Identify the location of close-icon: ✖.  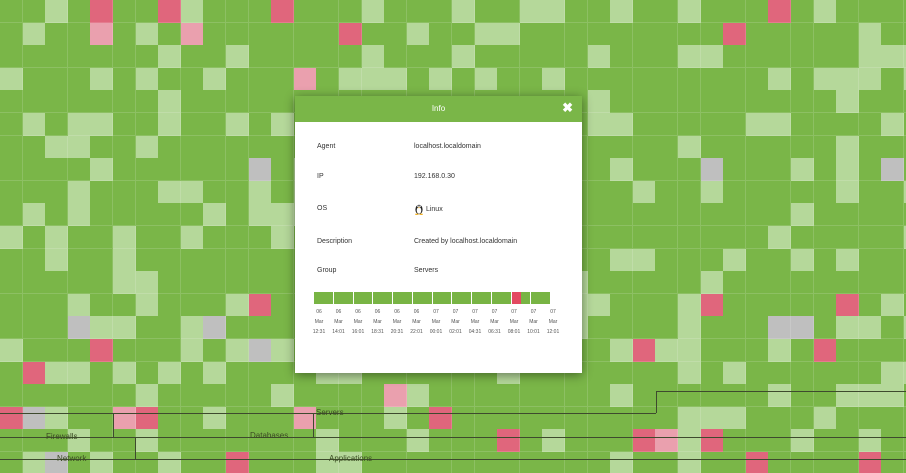
(567, 108).